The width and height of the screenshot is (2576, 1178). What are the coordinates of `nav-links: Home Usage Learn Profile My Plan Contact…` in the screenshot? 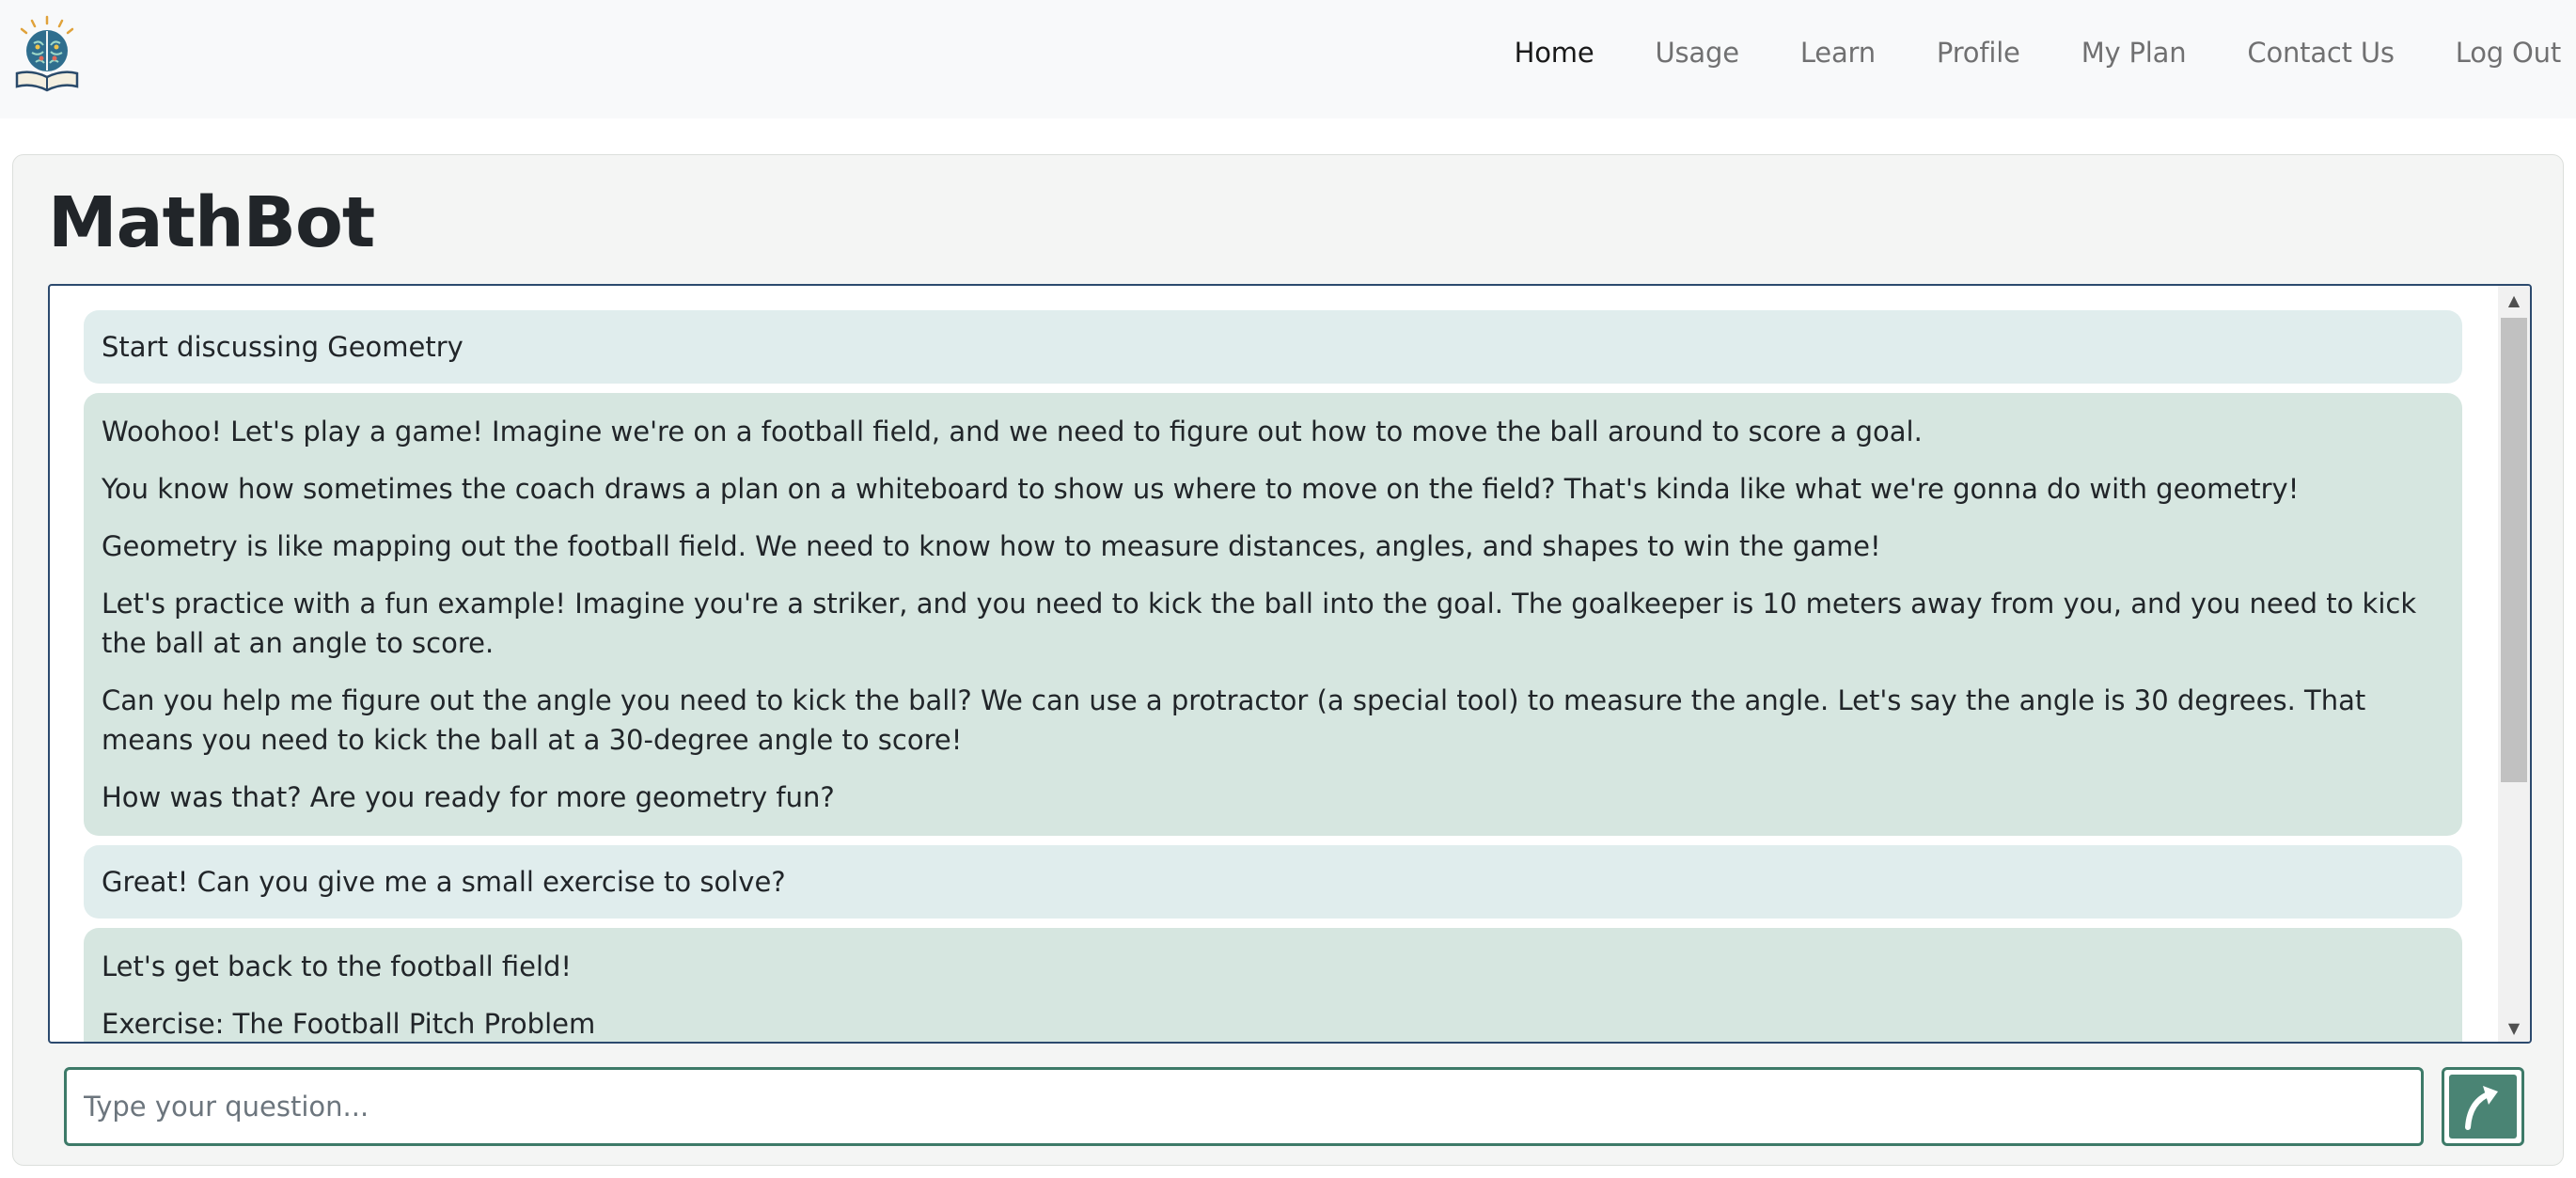 It's located at (2015, 52).